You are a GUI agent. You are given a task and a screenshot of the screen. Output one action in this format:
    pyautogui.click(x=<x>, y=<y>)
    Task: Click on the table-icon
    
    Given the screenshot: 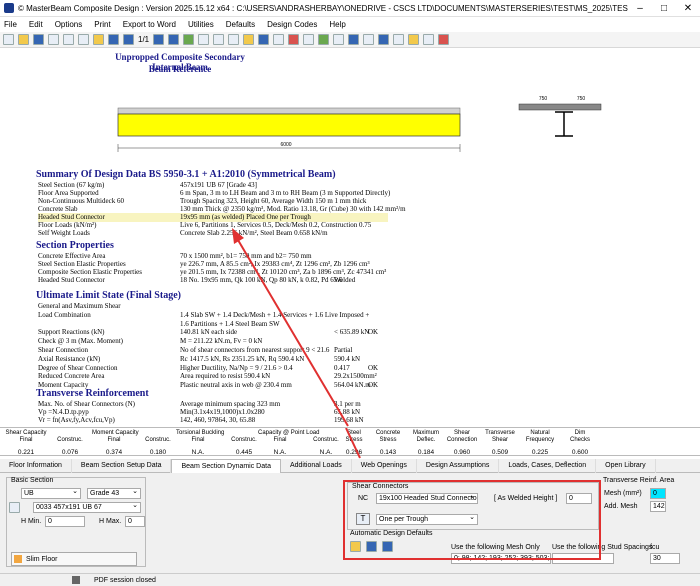 What is the action you would take?
    pyautogui.click(x=369, y=39)
    